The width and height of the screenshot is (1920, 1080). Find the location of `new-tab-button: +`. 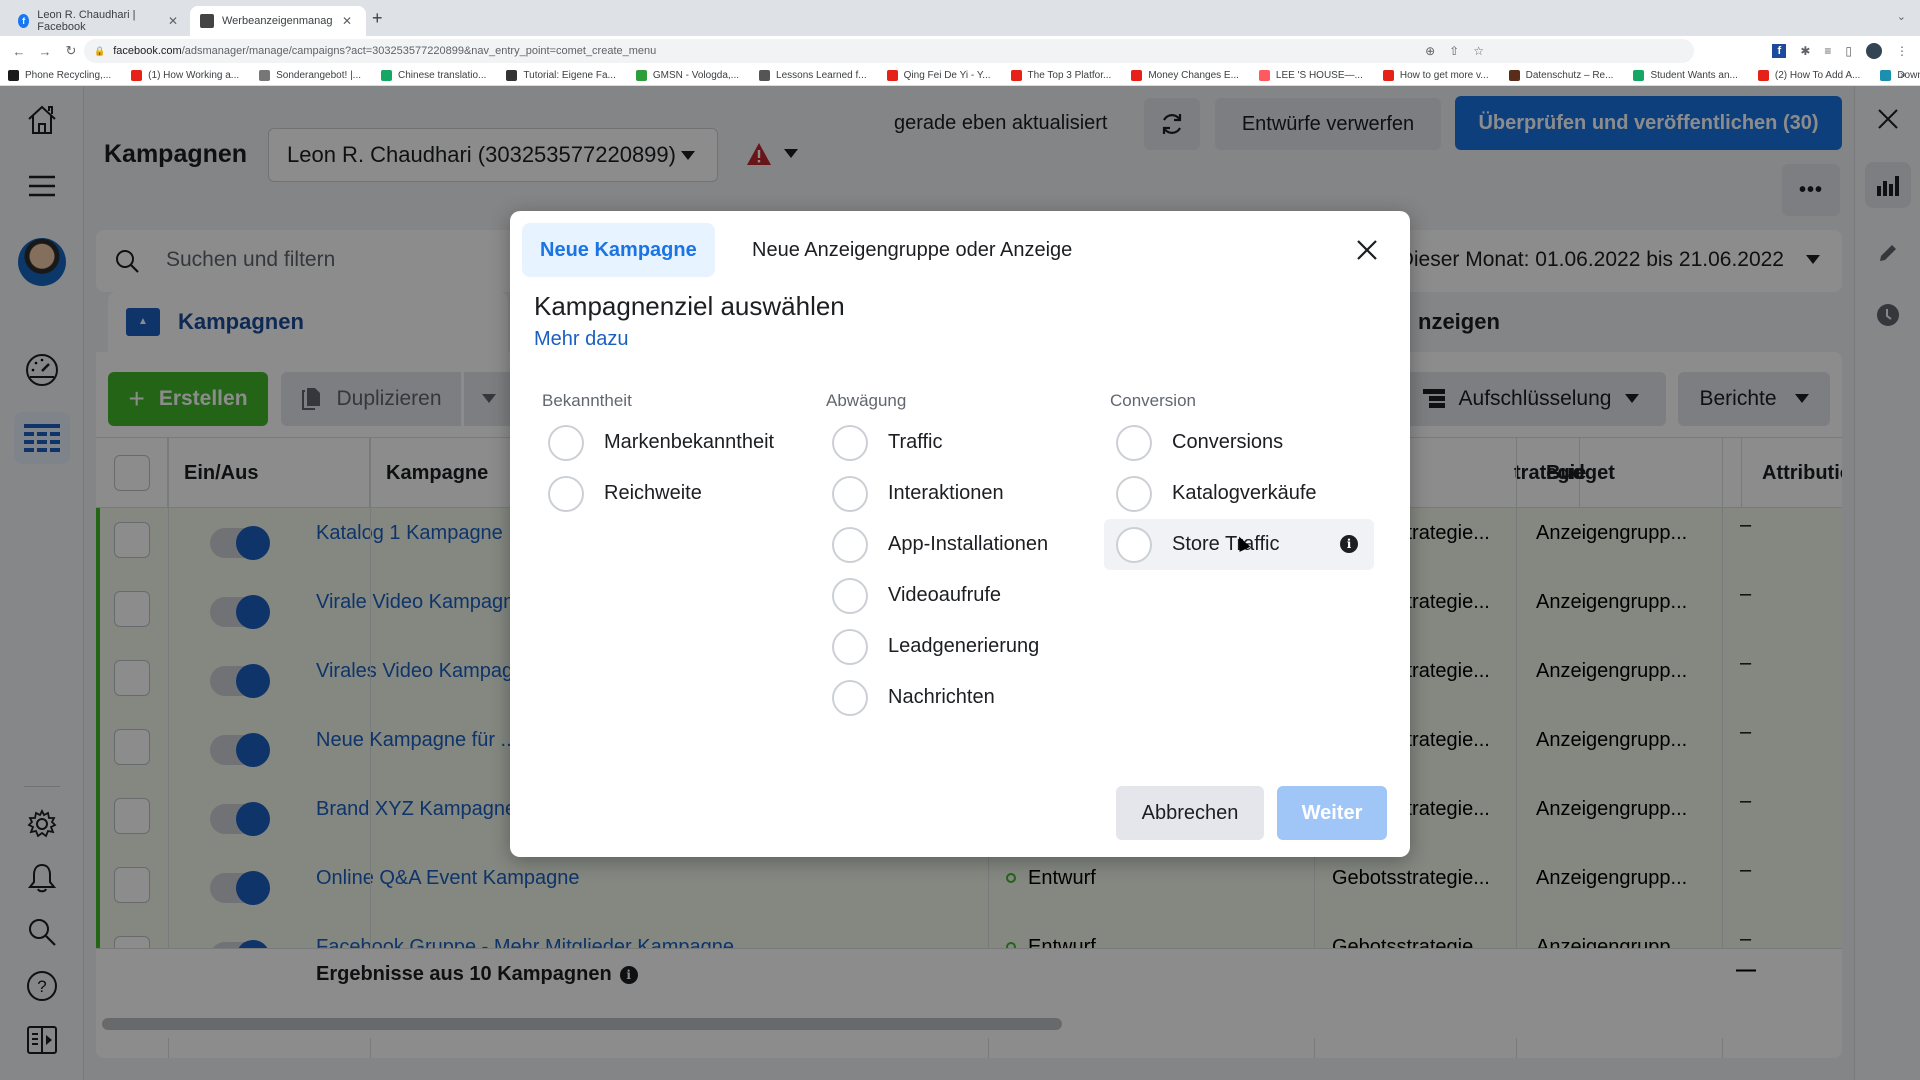

new-tab-button: + is located at coordinates (377, 18).